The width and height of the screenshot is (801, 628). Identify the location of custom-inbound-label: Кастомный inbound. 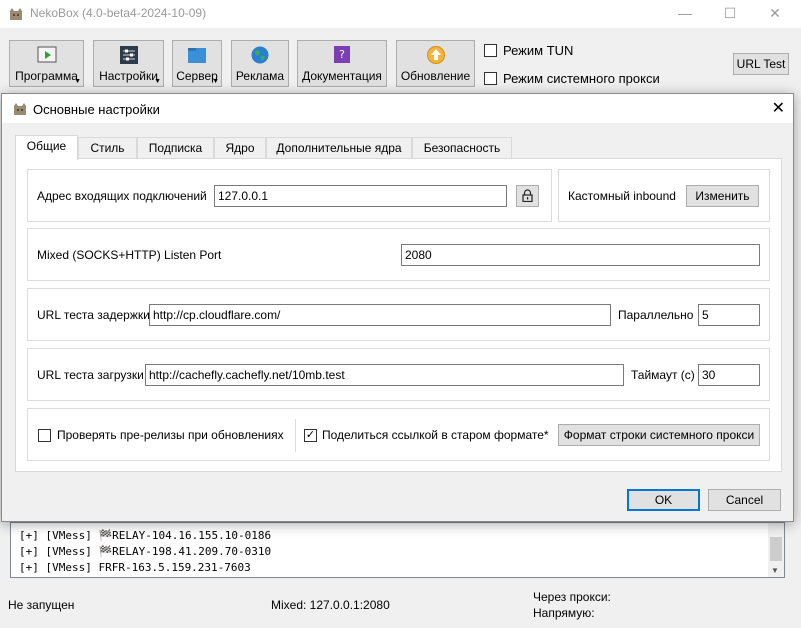
(622, 196).